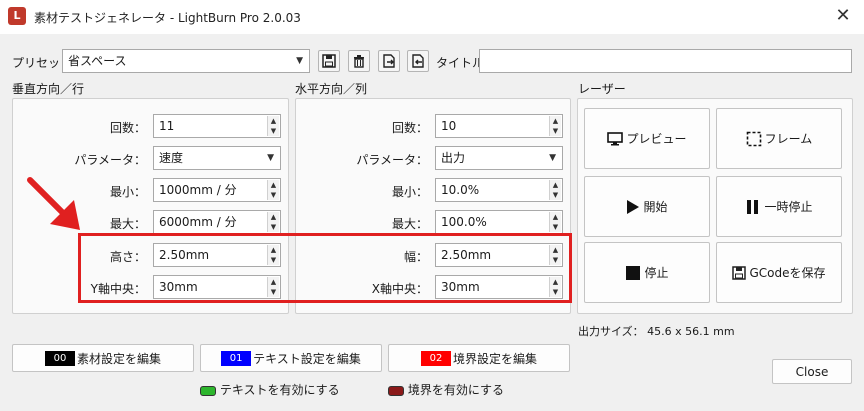 The height and width of the screenshot is (411, 864). Describe the element at coordinates (409, 192) in the screenshot. I see `horizontal-min-label: 最小：` at that location.